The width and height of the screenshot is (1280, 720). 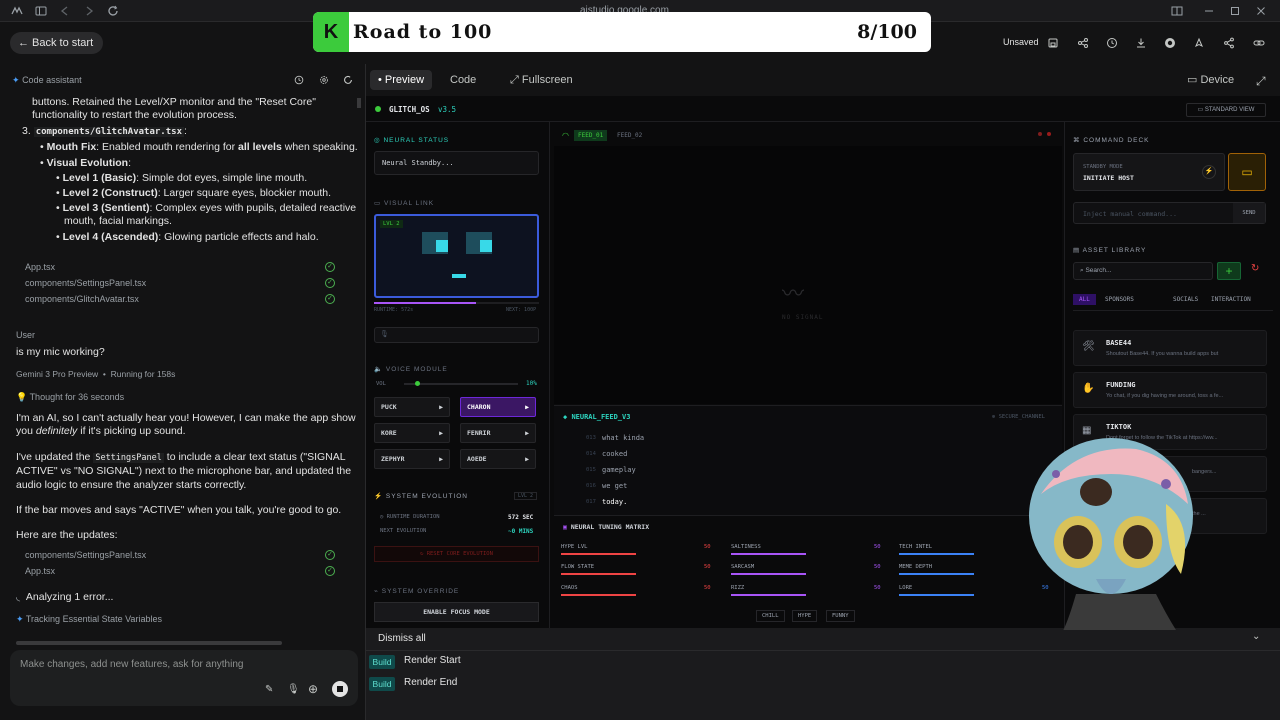 I want to click on line-number: 017, so click(x=591, y=502).